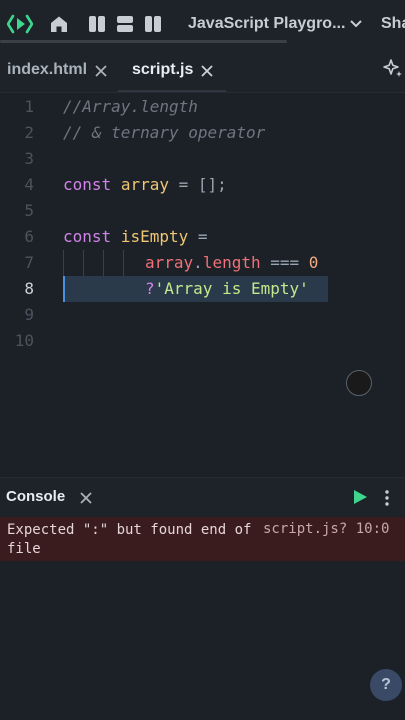  Describe the element at coordinates (202, 107) in the screenshot. I see `code-line: 1 //Array.length` at that location.